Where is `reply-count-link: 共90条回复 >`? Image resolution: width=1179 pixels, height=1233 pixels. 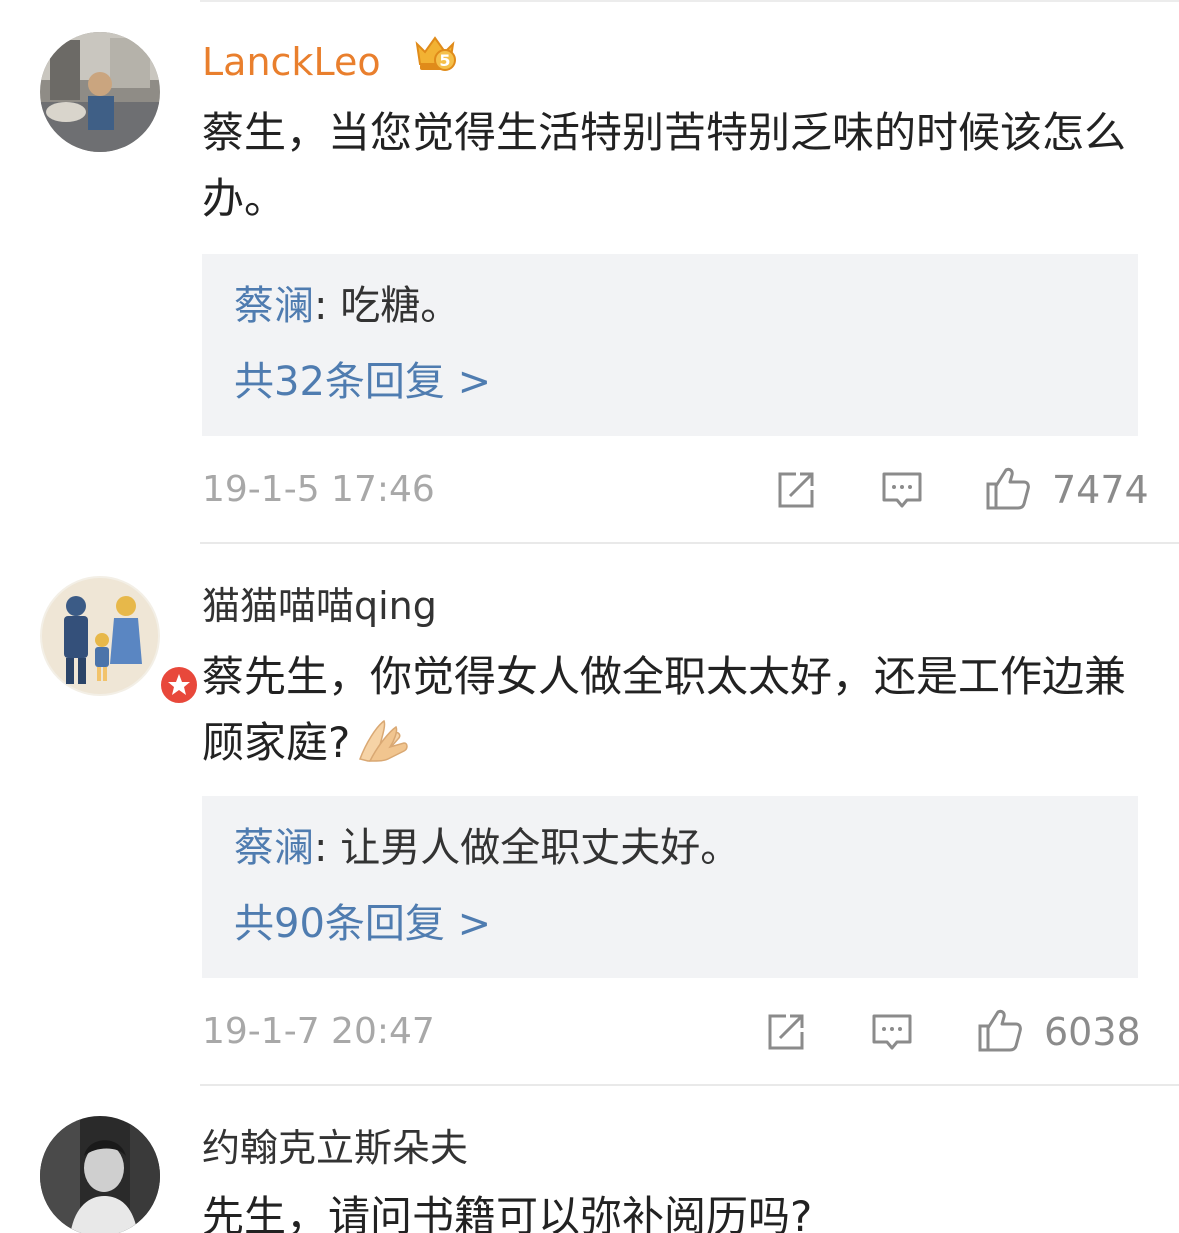
reply-count-link: 共90条回复 > is located at coordinates (362, 924).